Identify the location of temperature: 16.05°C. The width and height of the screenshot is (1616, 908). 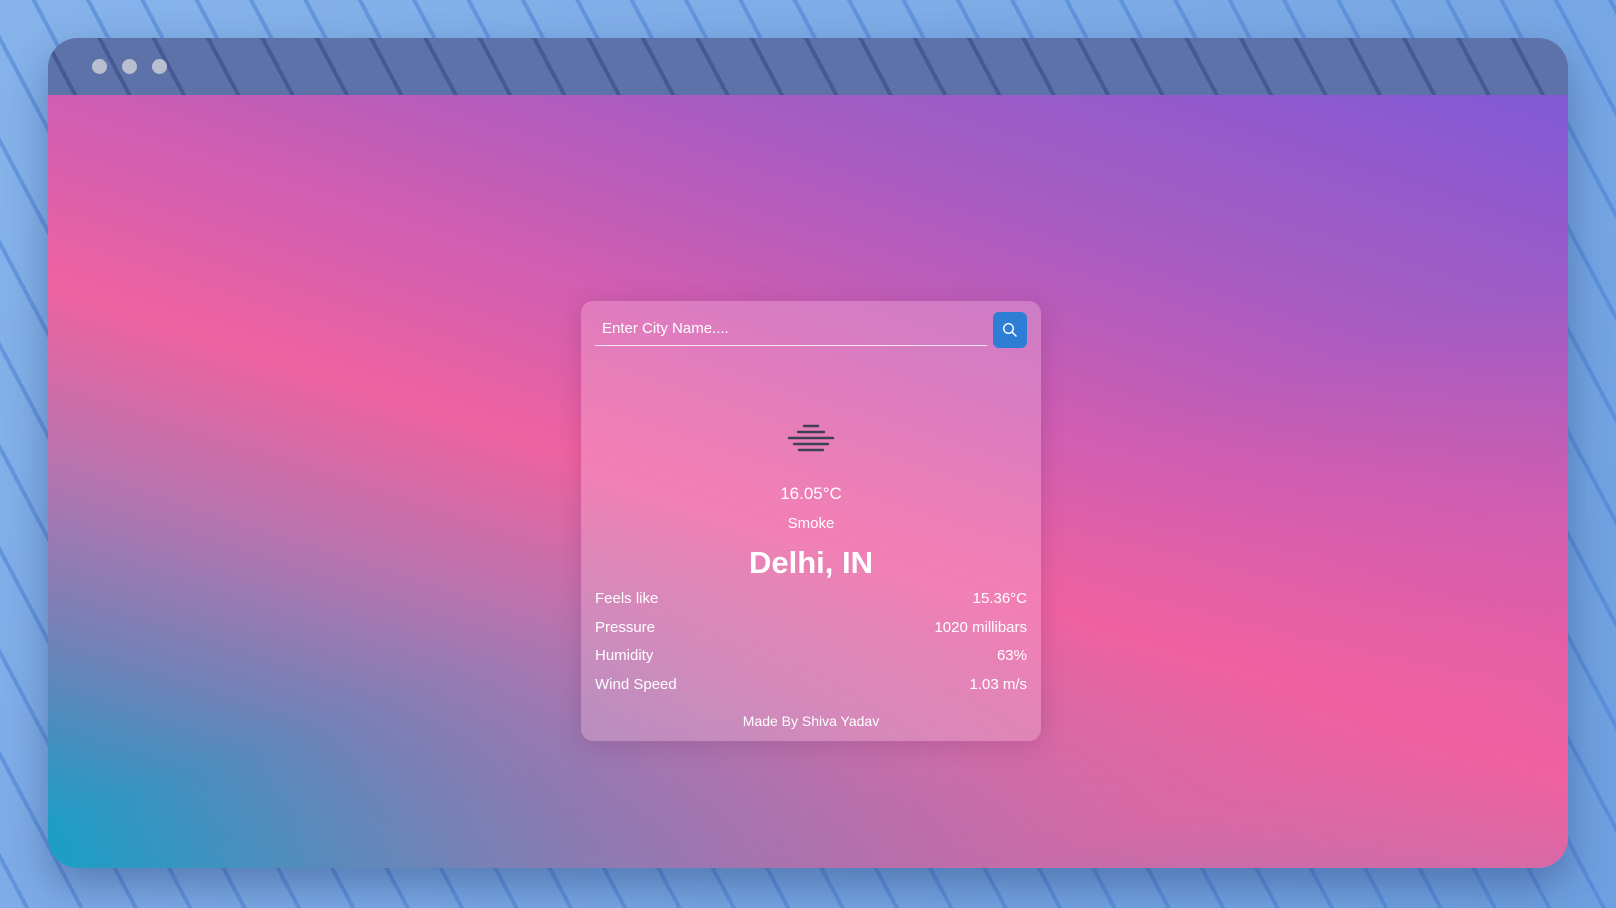
(811, 493).